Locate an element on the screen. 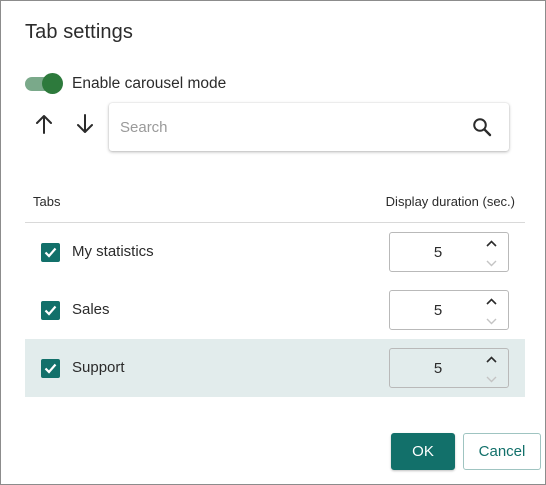 The image size is (546, 485). toggle-thumb is located at coordinates (52, 83).